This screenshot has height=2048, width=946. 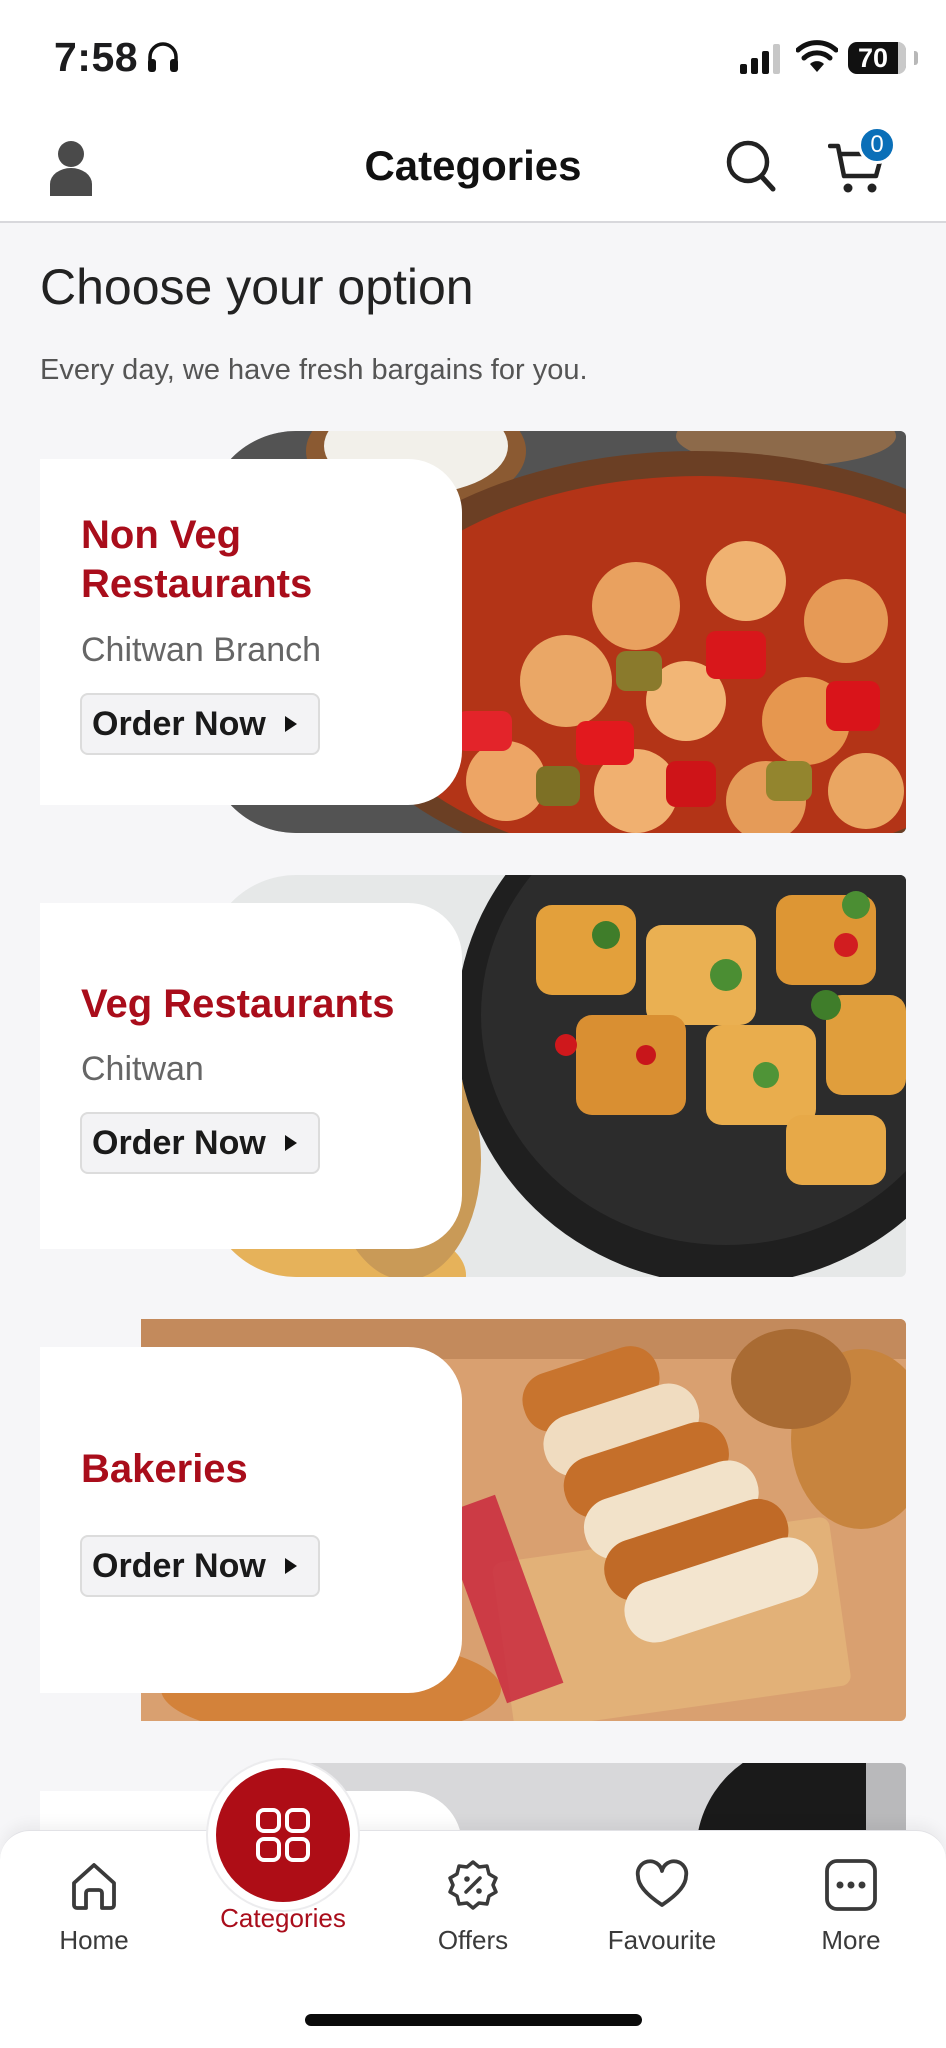 What do you see at coordinates (94, 1912) in the screenshot?
I see `nav-item-home: Home` at bounding box center [94, 1912].